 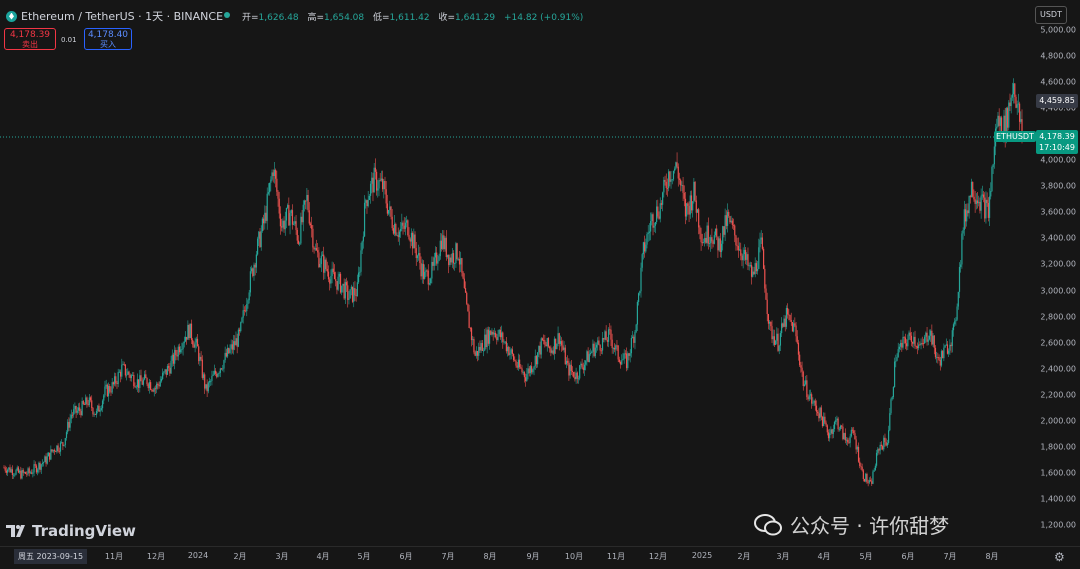 What do you see at coordinates (122, 16) in the screenshot?
I see `symbol-title: Ethereum / TetherUS · 1天 · BINANCE` at bounding box center [122, 16].